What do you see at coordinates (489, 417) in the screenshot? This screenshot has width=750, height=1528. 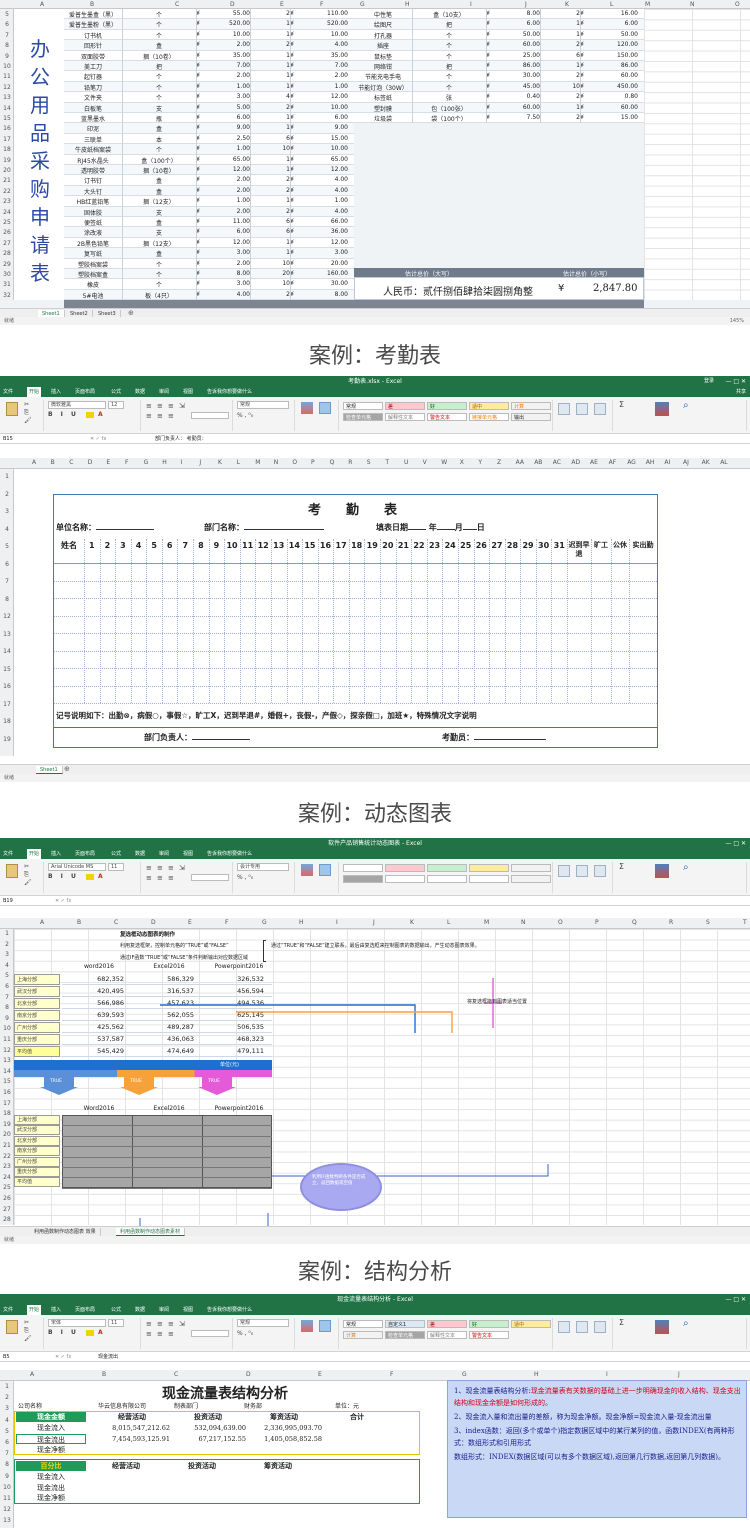 I see `cell-style-8: 链接单元格` at bounding box center [489, 417].